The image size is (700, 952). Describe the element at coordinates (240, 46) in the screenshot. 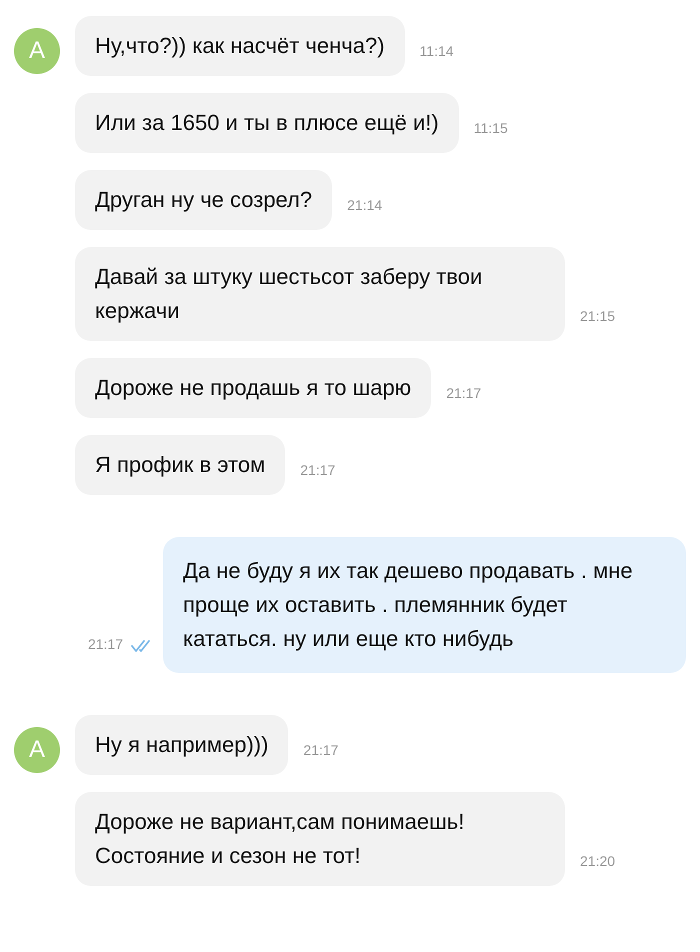

I see `message-bubble: Ну,что?)) как насчёт ченча?)` at that location.